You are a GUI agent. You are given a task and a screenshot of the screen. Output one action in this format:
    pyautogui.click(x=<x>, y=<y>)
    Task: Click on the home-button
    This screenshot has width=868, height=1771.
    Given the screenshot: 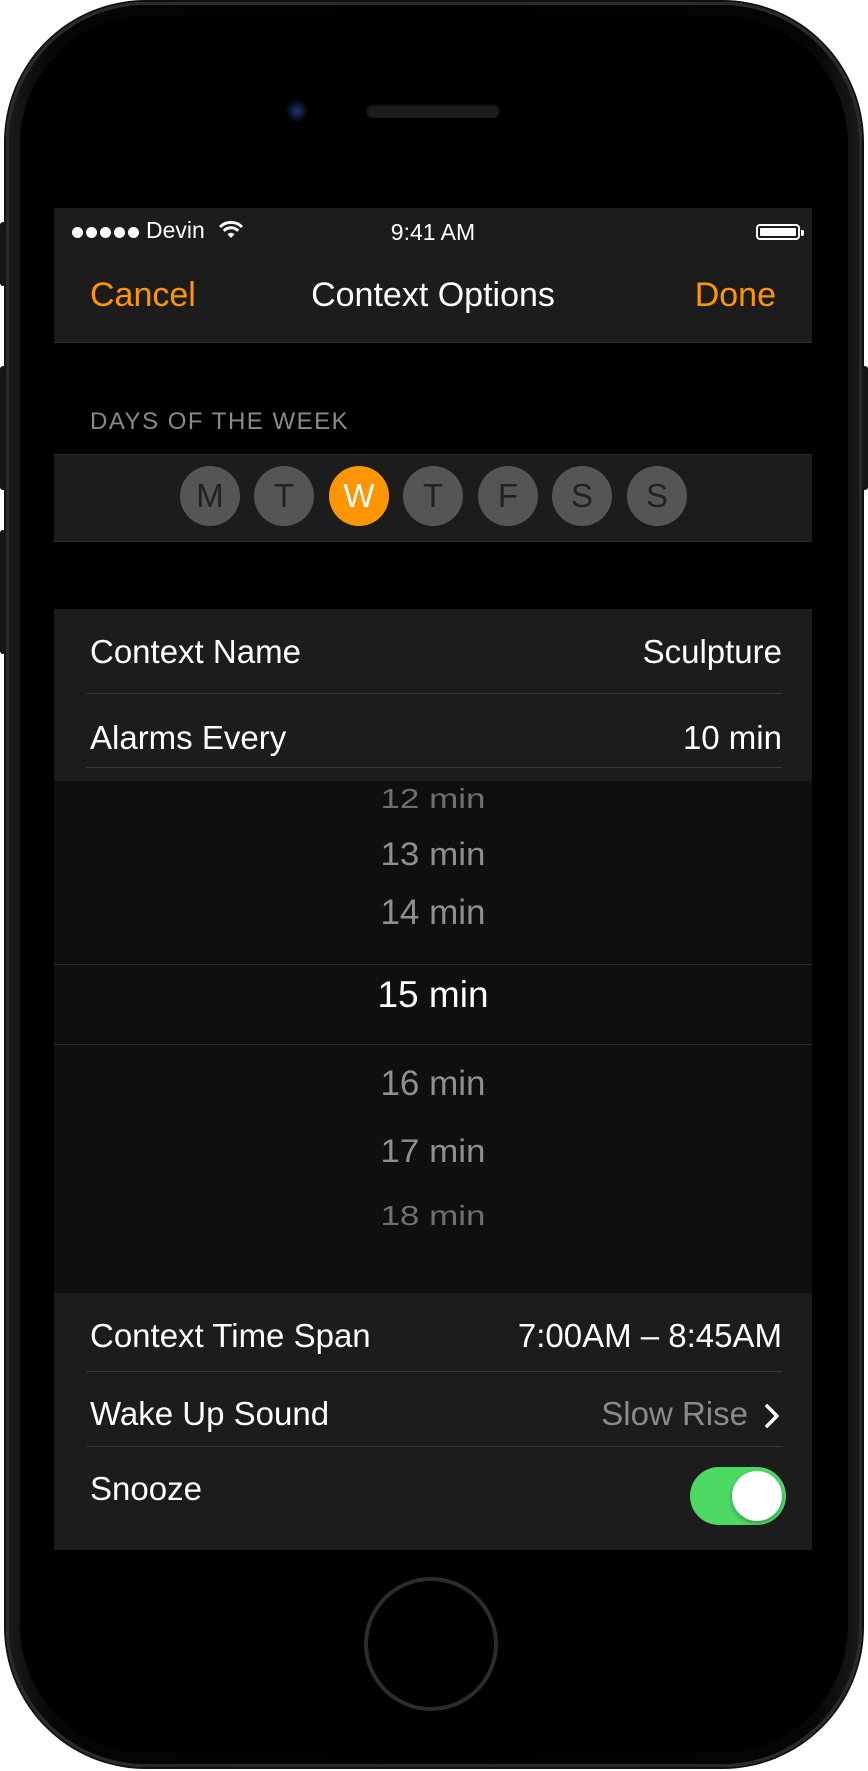 What is the action you would take?
    pyautogui.click(x=431, y=1644)
    